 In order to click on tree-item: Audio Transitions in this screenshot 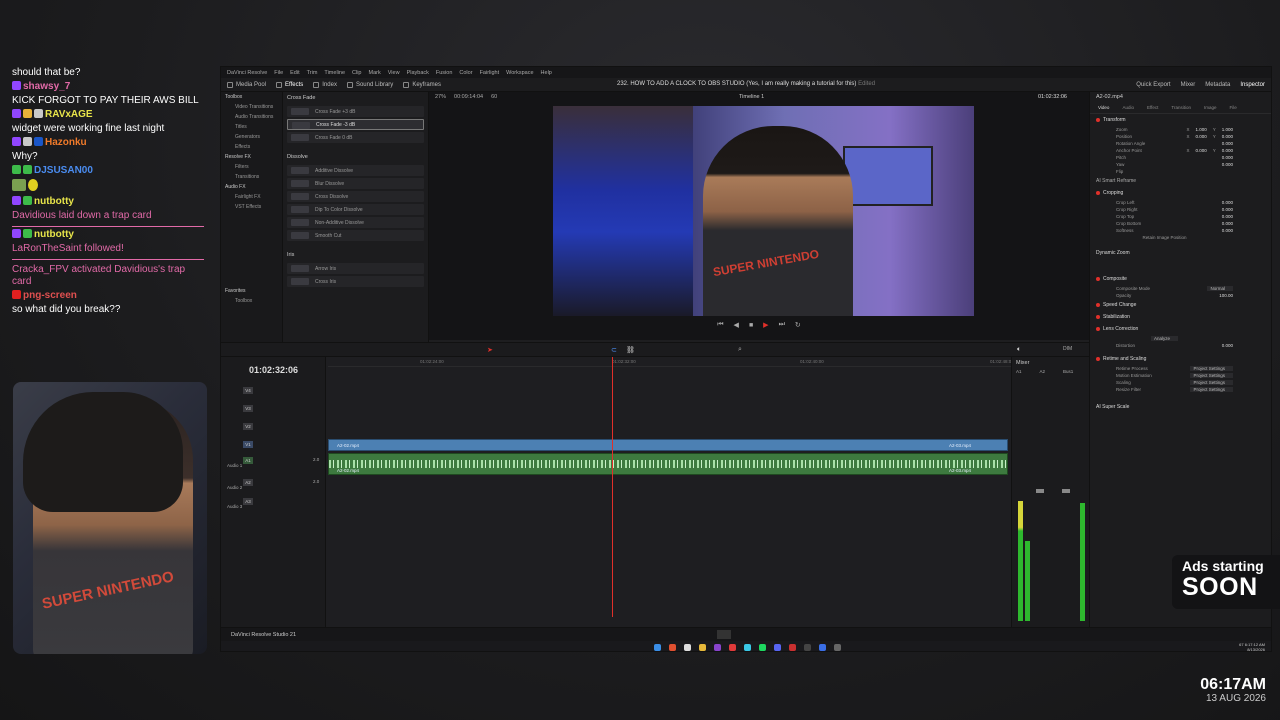, I will do `click(251, 117)`.